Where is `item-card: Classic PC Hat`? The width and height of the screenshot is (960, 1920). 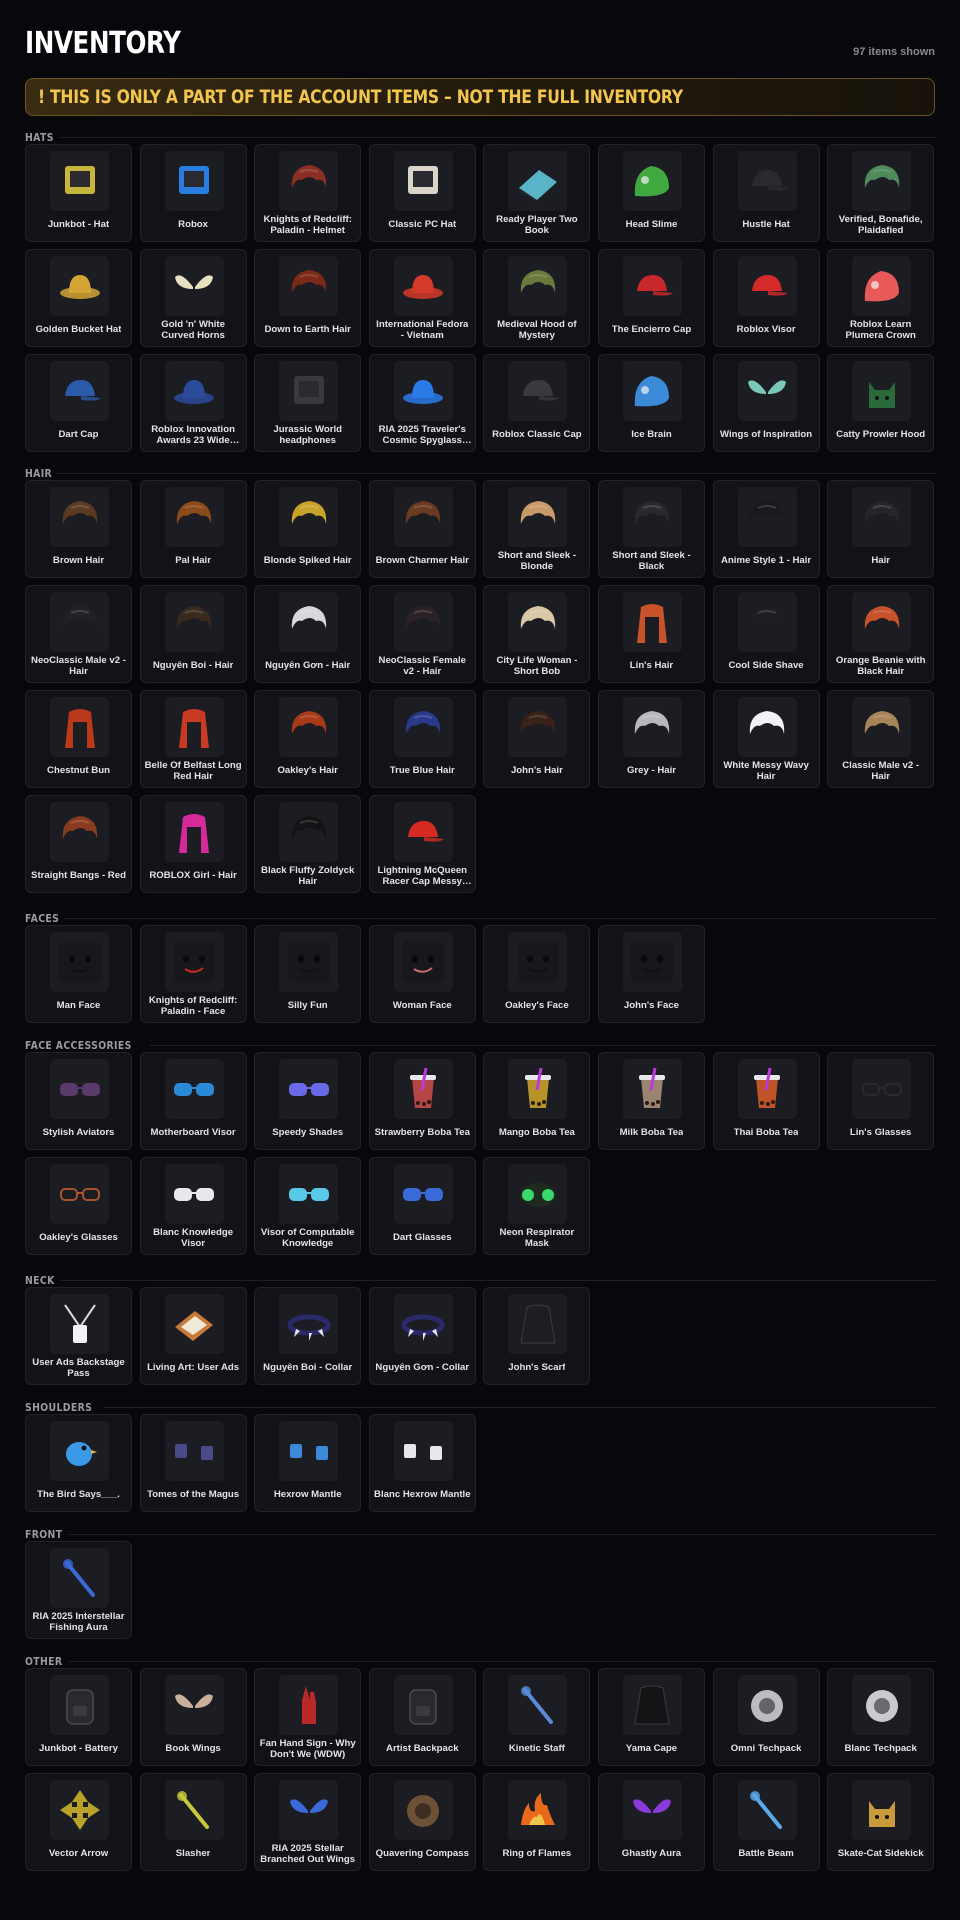
item-card: Classic PC Hat is located at coordinates (422, 193).